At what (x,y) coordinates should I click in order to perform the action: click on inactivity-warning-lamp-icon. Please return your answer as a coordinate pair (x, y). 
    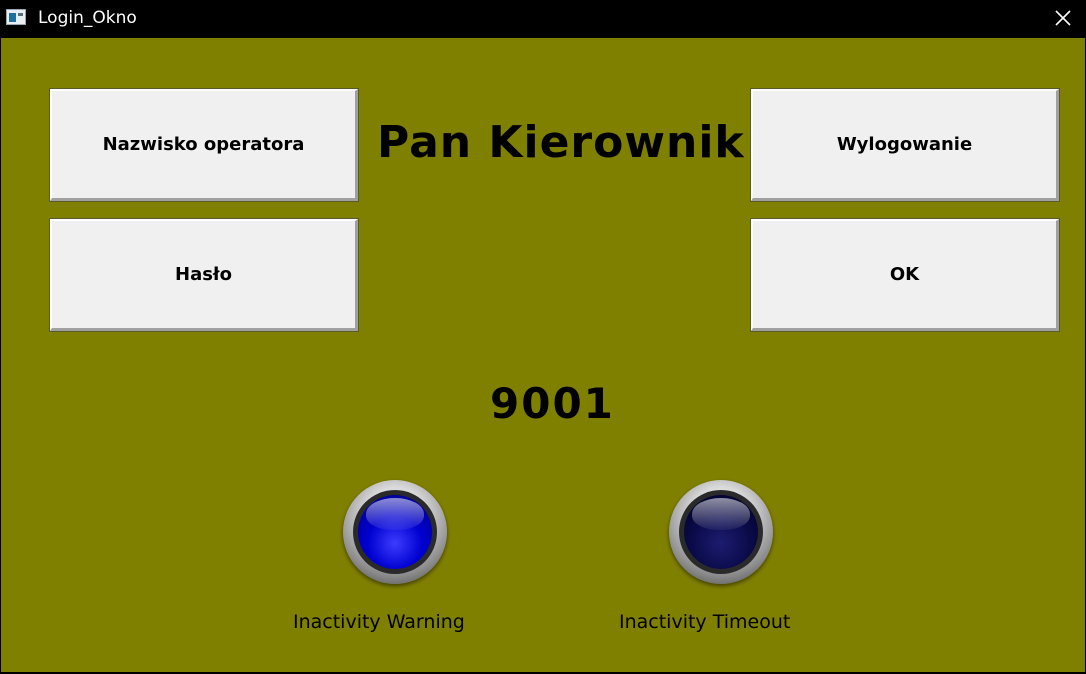
    Looking at the image, I should click on (395, 532).